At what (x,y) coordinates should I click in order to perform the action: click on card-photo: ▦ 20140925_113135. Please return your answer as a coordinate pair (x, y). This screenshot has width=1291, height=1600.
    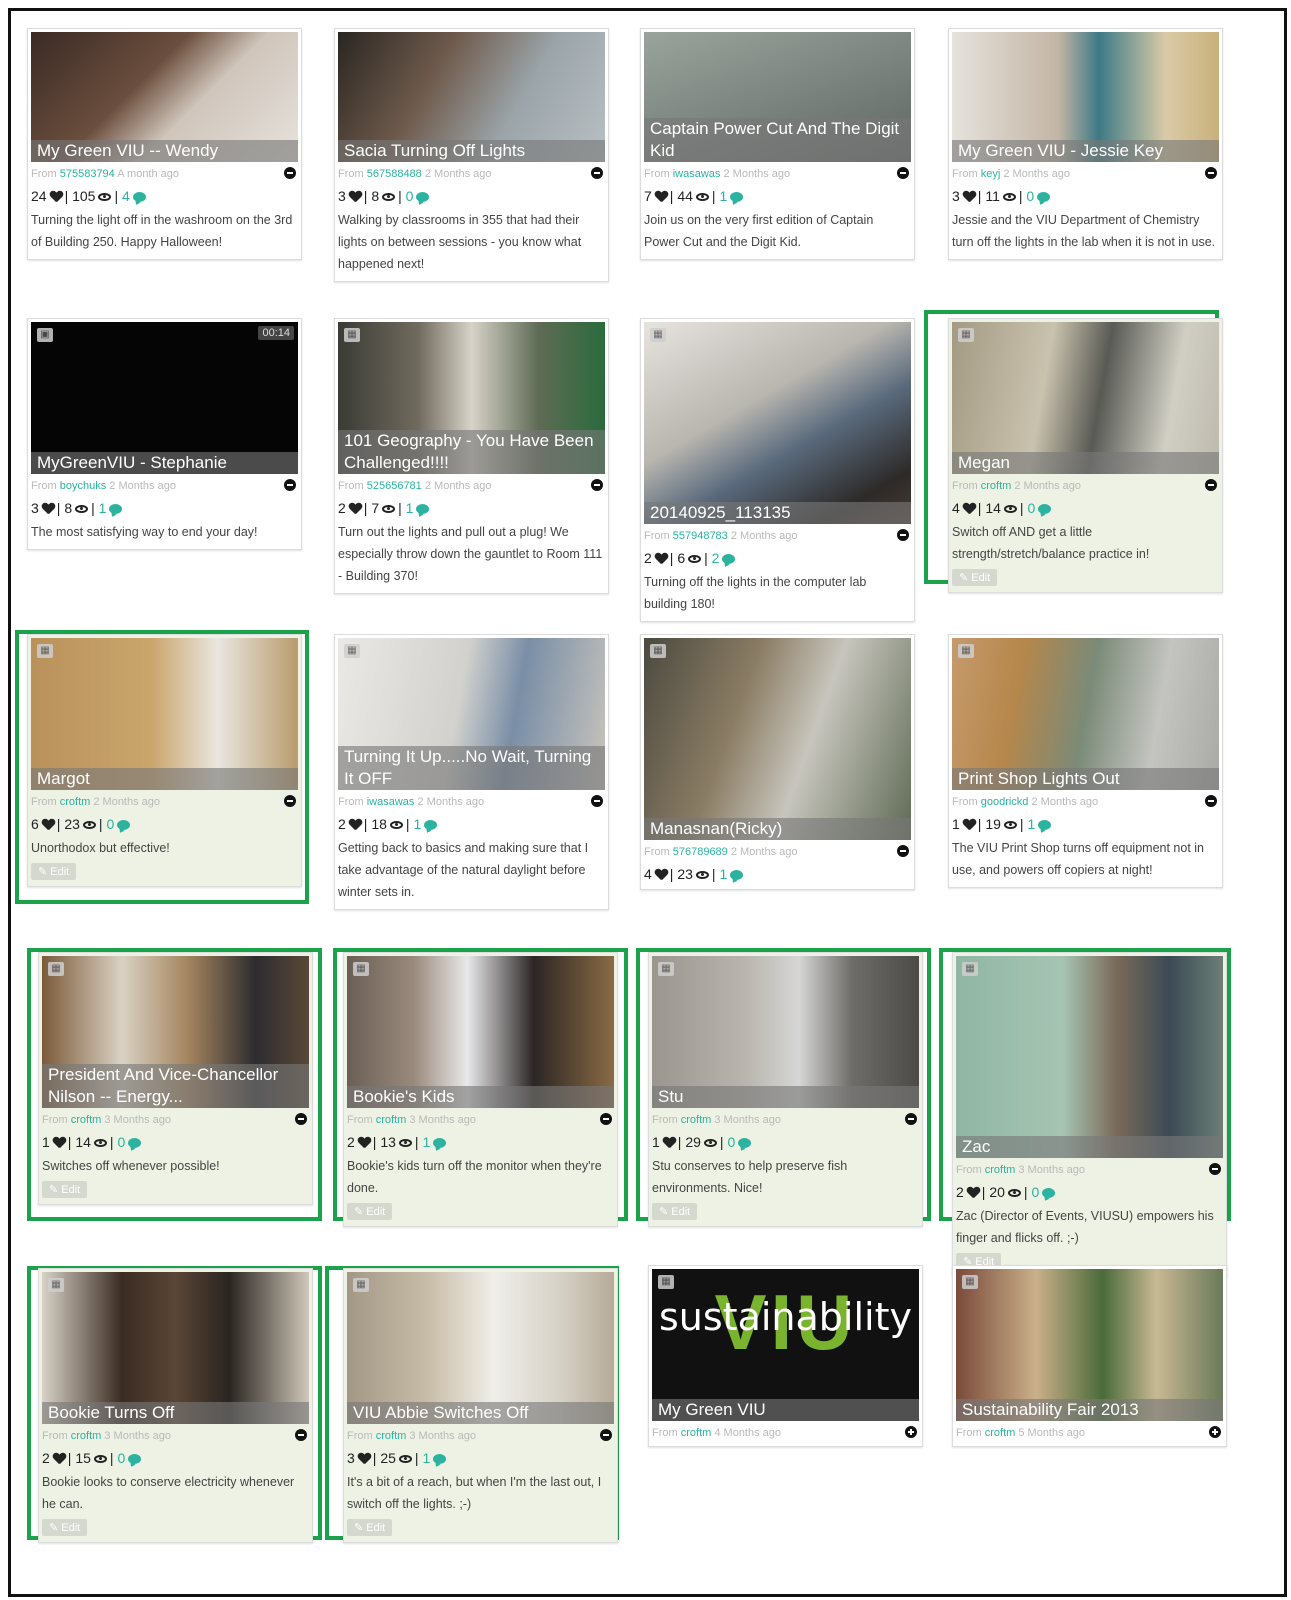
    Looking at the image, I should click on (777, 423).